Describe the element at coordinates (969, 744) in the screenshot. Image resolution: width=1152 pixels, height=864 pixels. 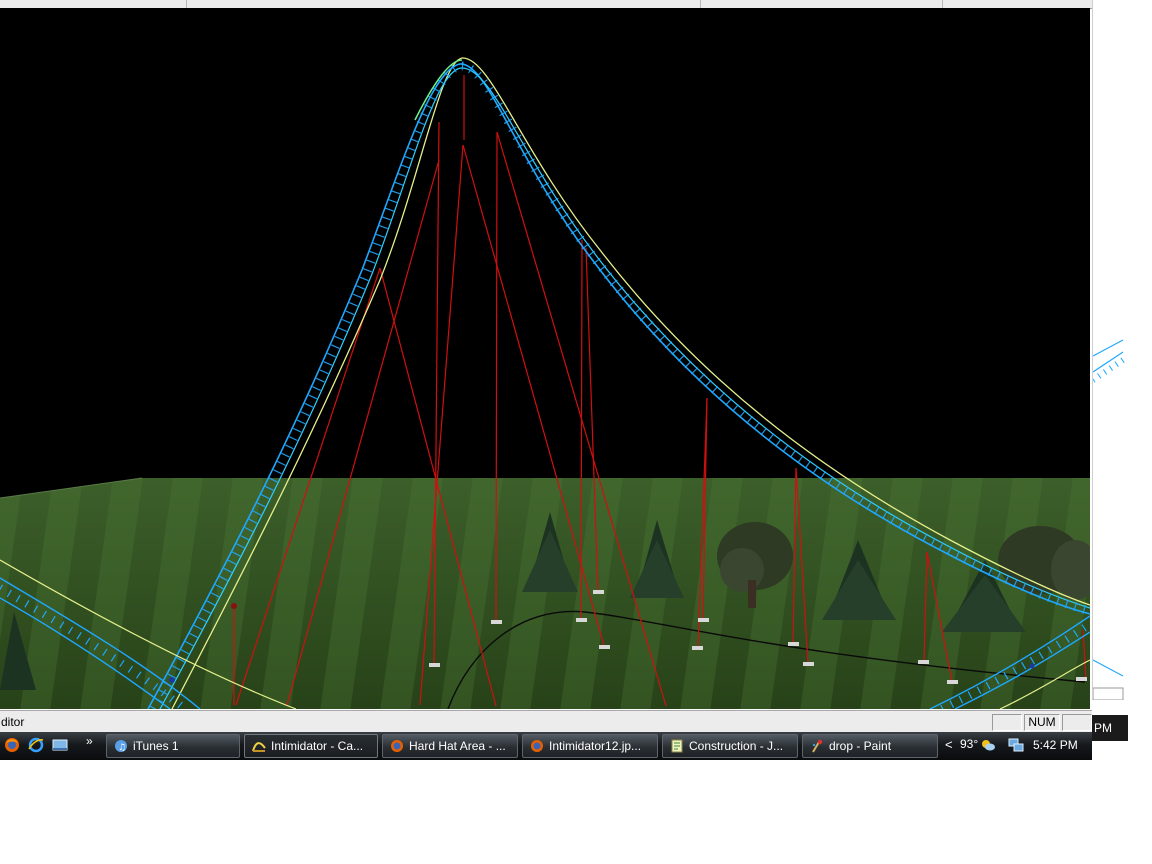
I see `tray-temperature: 93°` at that location.